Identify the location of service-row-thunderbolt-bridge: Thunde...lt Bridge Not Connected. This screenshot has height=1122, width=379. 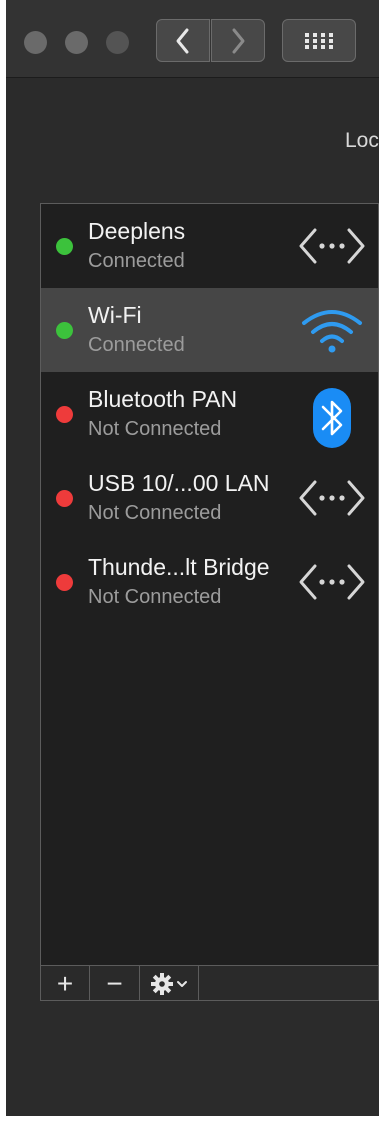
(209, 582).